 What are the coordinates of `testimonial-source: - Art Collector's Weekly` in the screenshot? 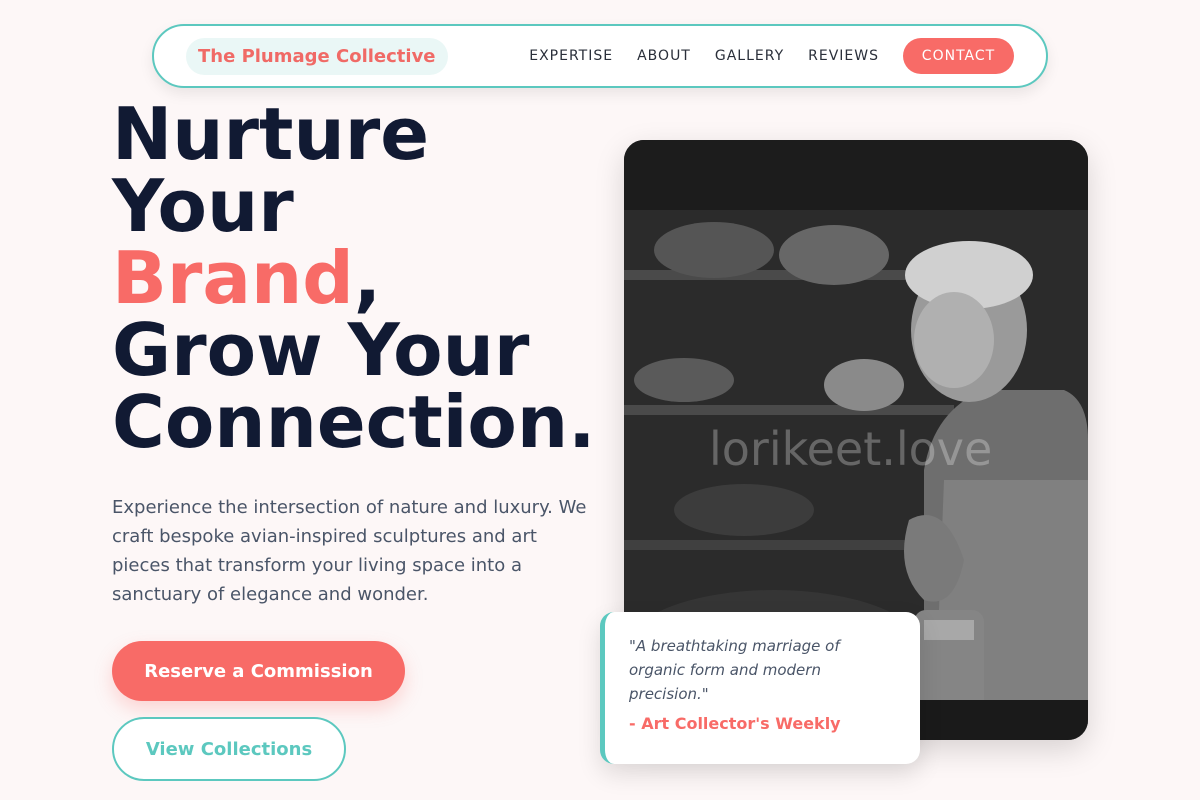 It's located at (735, 723).